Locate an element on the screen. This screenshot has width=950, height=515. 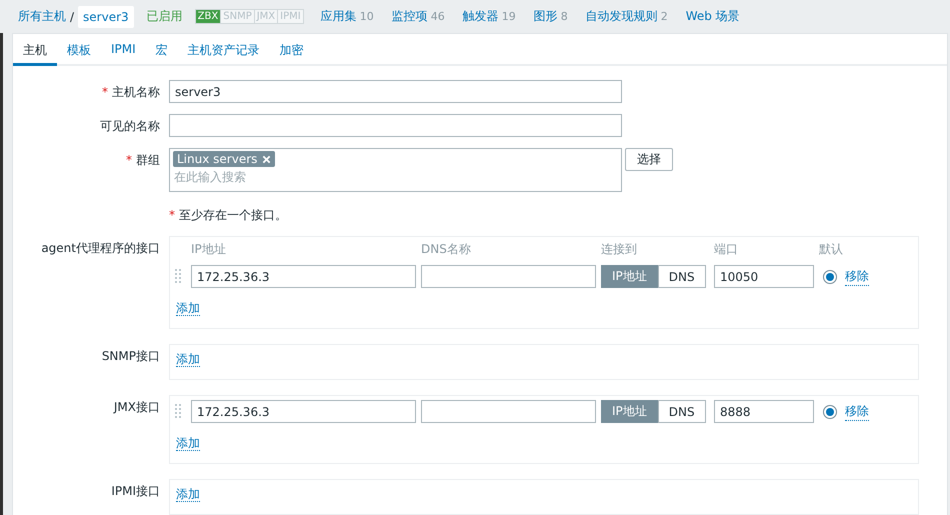
port-field: 8888 is located at coordinates (764, 411).